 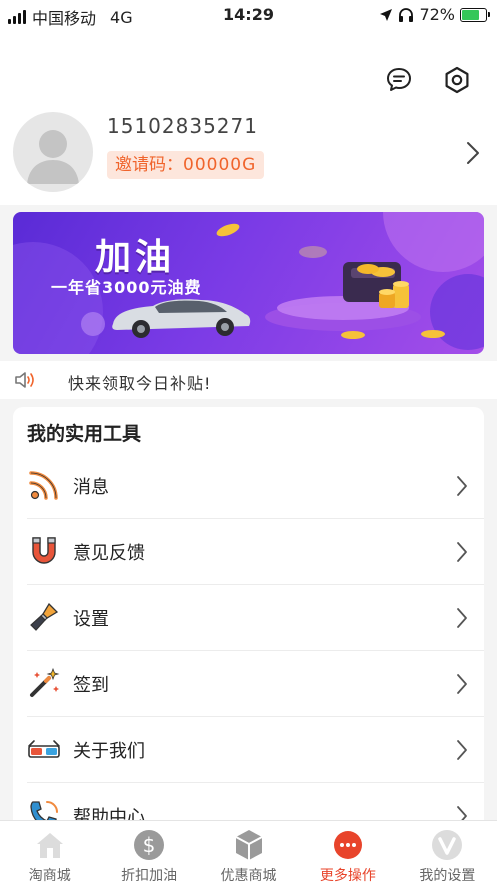 What do you see at coordinates (248, 552) in the screenshot?
I see `tool-row-feedback: 意见反馈` at bounding box center [248, 552].